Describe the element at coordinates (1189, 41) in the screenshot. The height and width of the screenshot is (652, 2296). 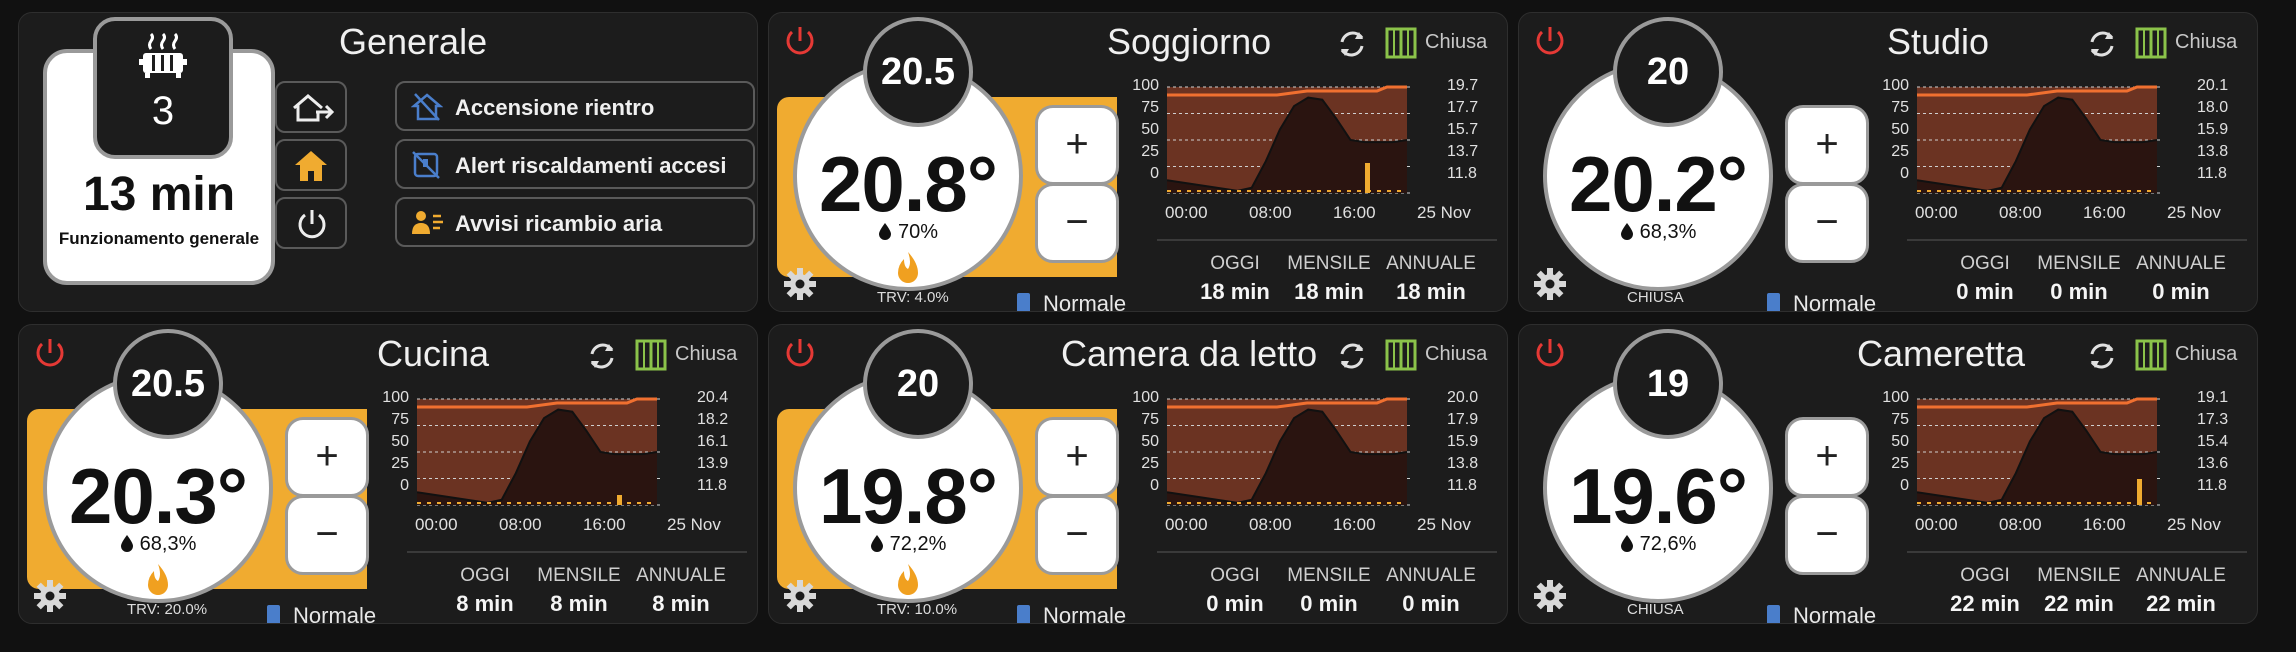
I see `room-title: Soggiorno` at that location.